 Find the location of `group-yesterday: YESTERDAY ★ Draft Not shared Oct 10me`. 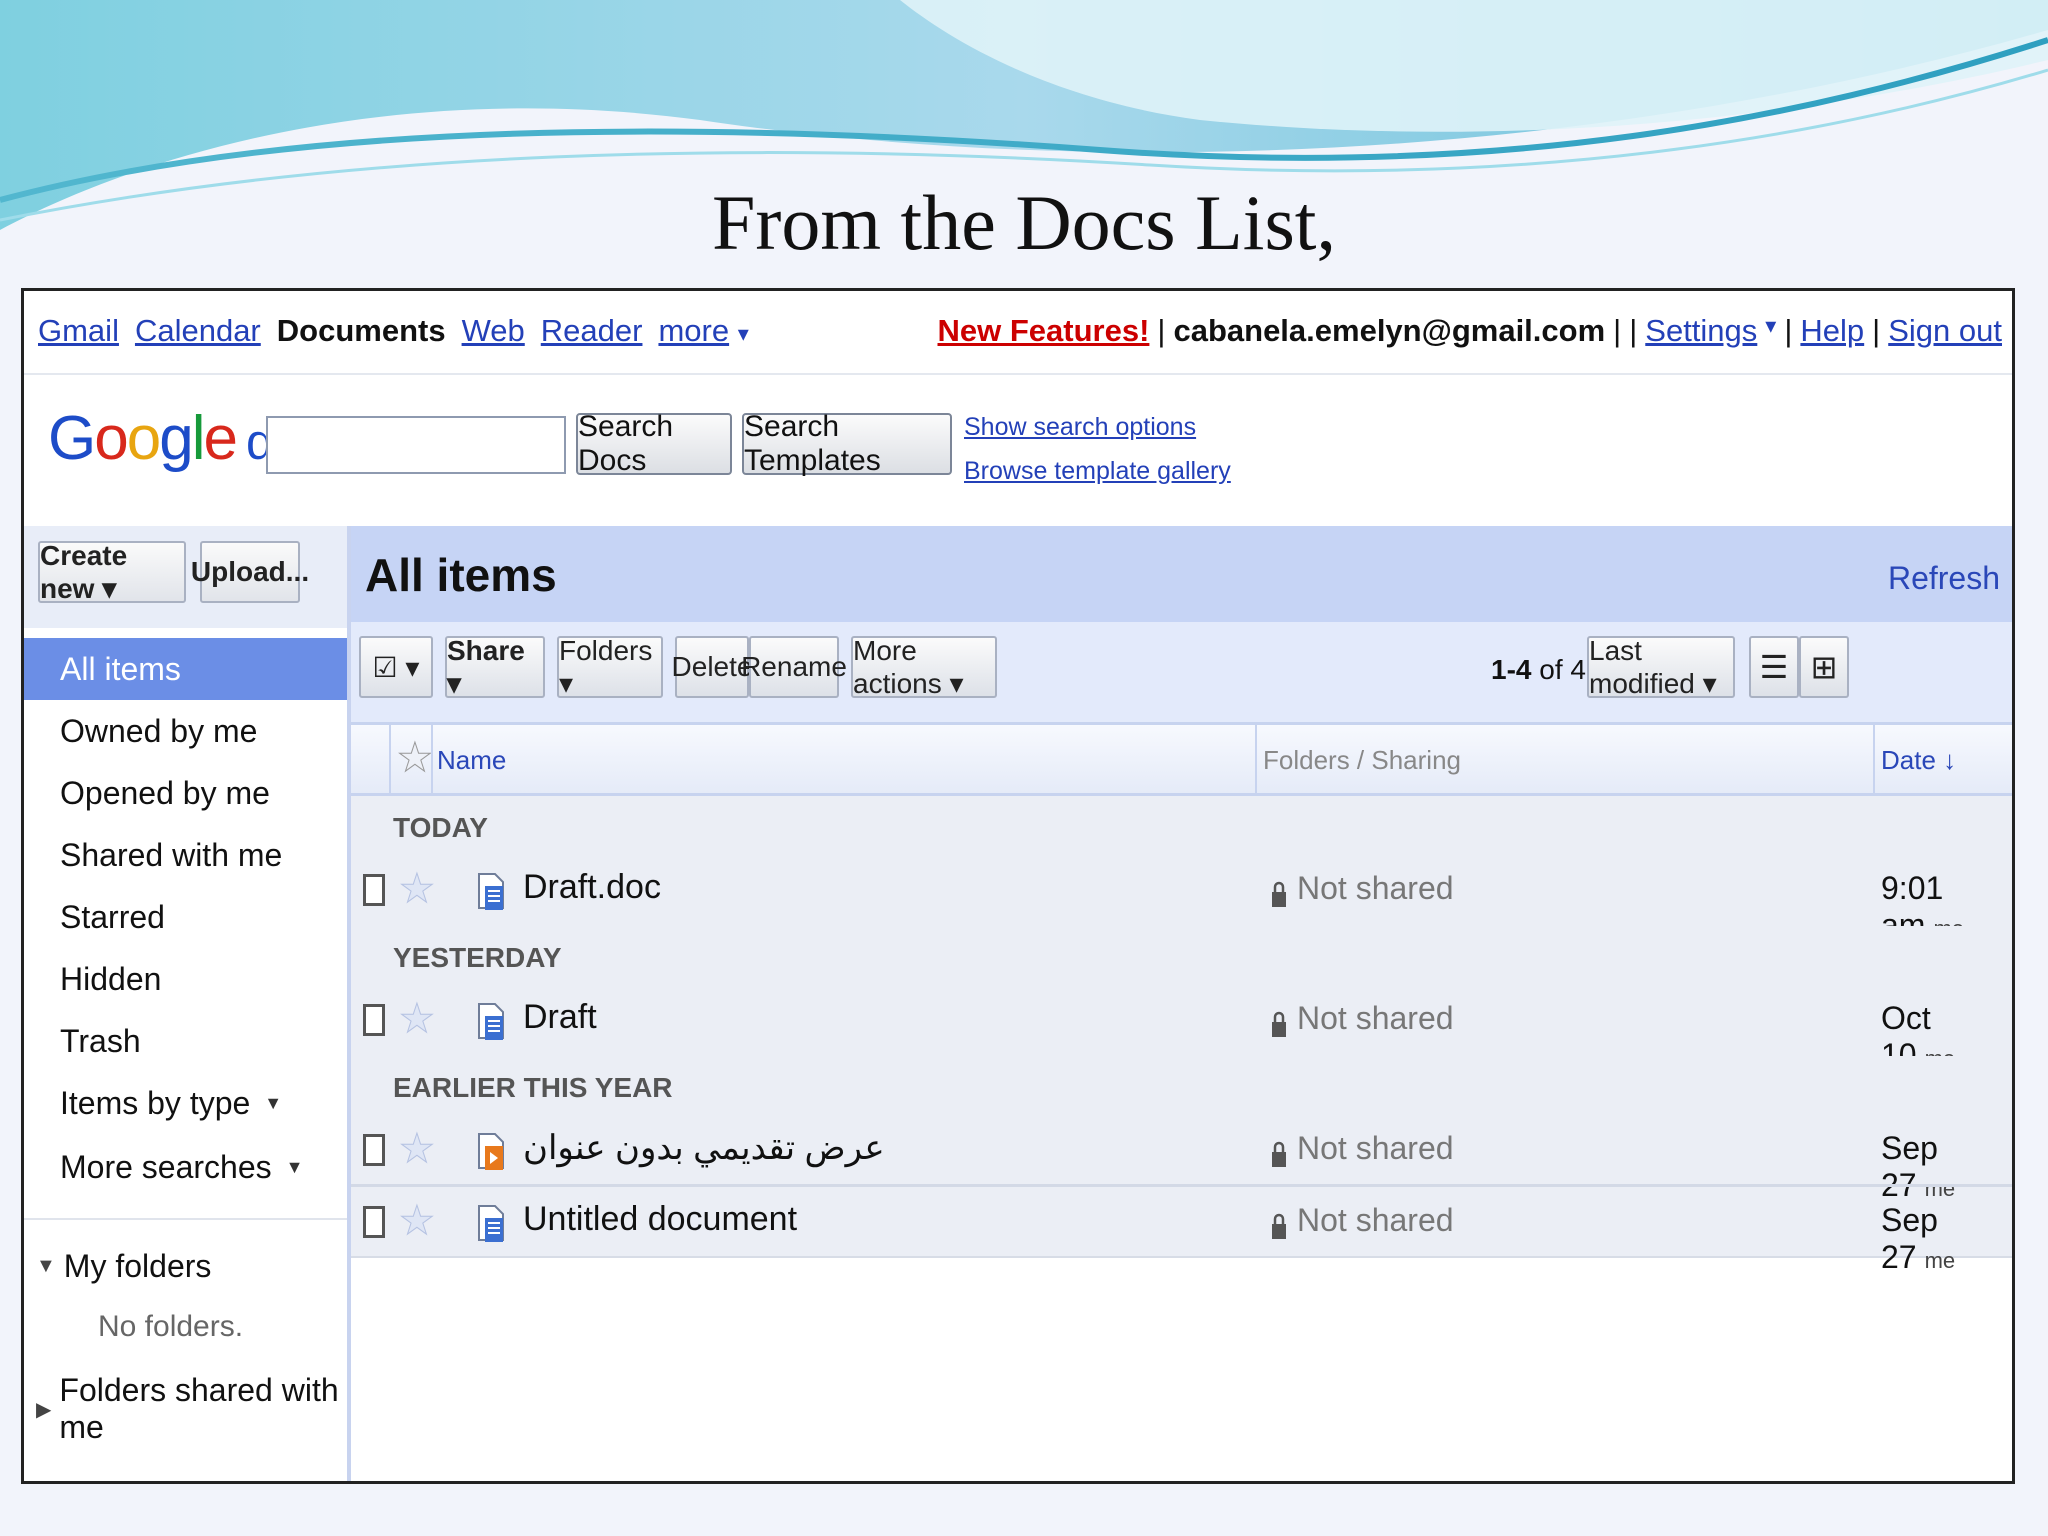

group-yesterday: YESTERDAY ★ Draft Not shared Oct 10me is located at coordinates (1181, 999).